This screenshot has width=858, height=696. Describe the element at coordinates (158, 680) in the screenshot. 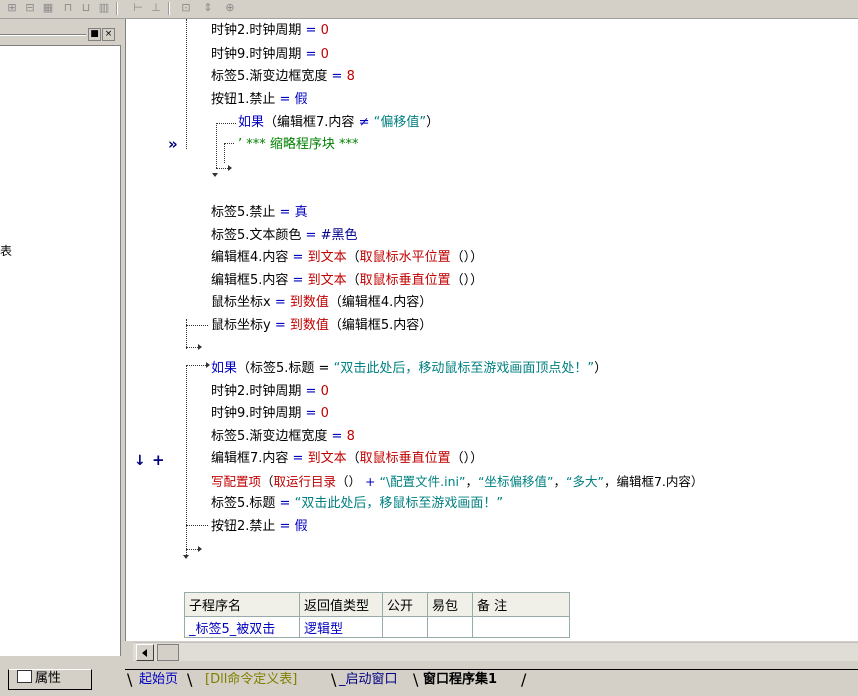

I see `tab-start-page: 起始页` at that location.